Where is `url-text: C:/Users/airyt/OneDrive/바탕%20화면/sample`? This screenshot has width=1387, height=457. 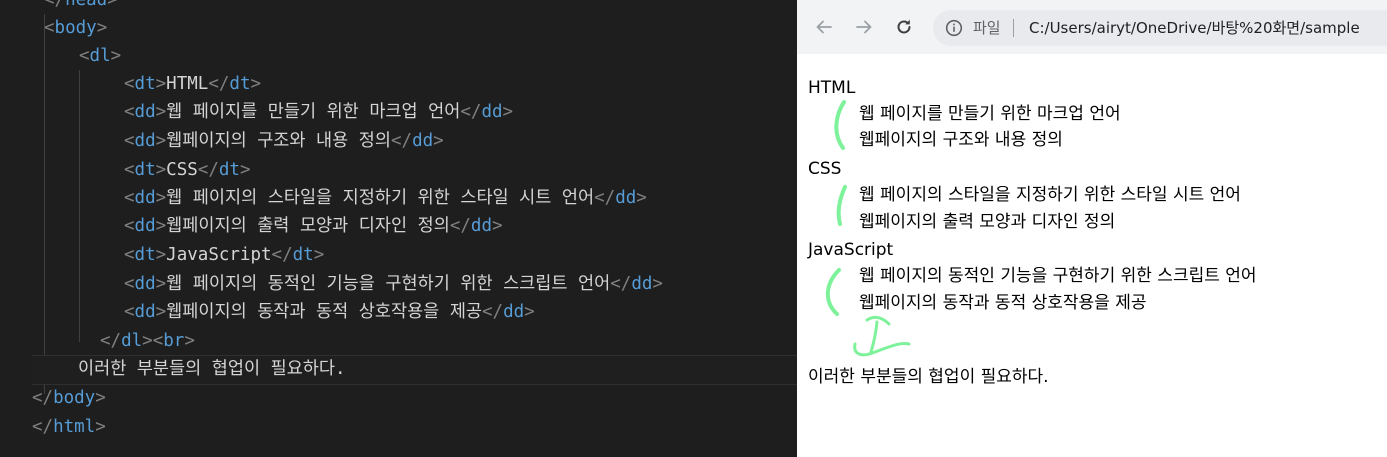 url-text: C:/Users/airyt/OneDrive/바탕%20화면/sample is located at coordinates (1194, 28).